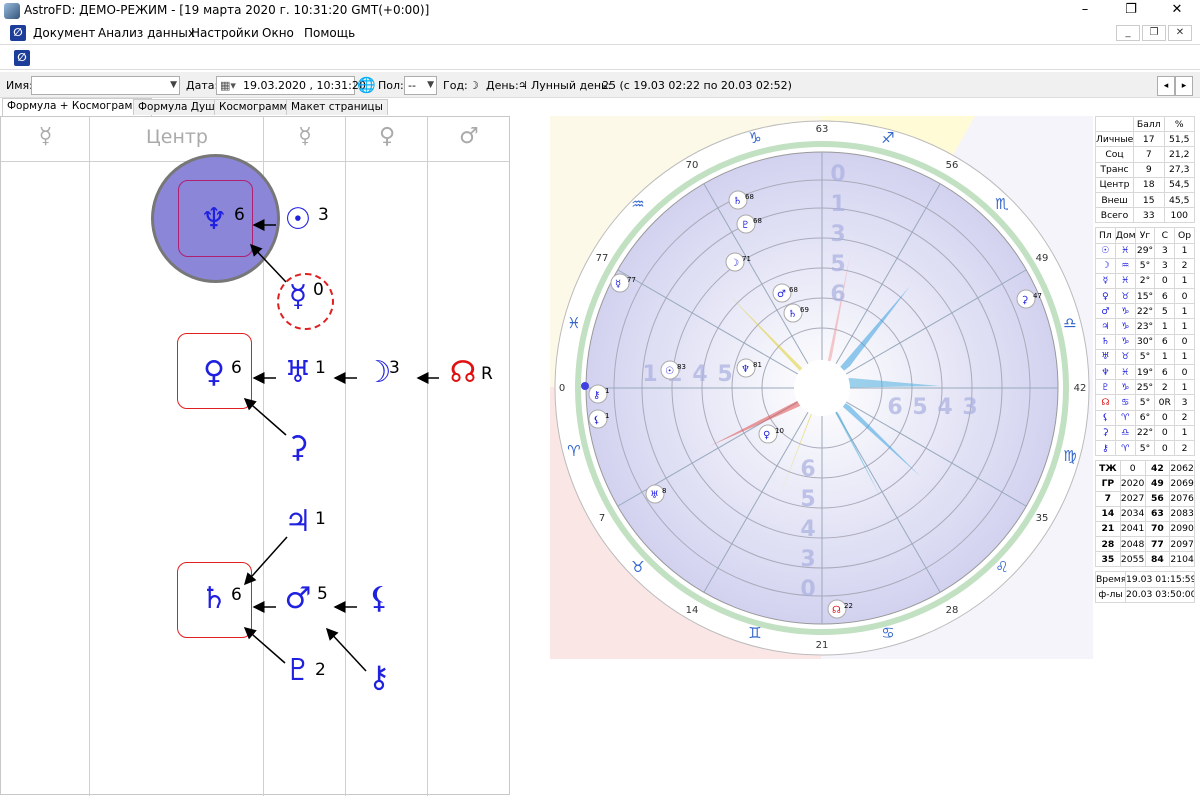 This screenshot has height=796, width=1200. I want to click on gender-value: --, so click(412, 85).